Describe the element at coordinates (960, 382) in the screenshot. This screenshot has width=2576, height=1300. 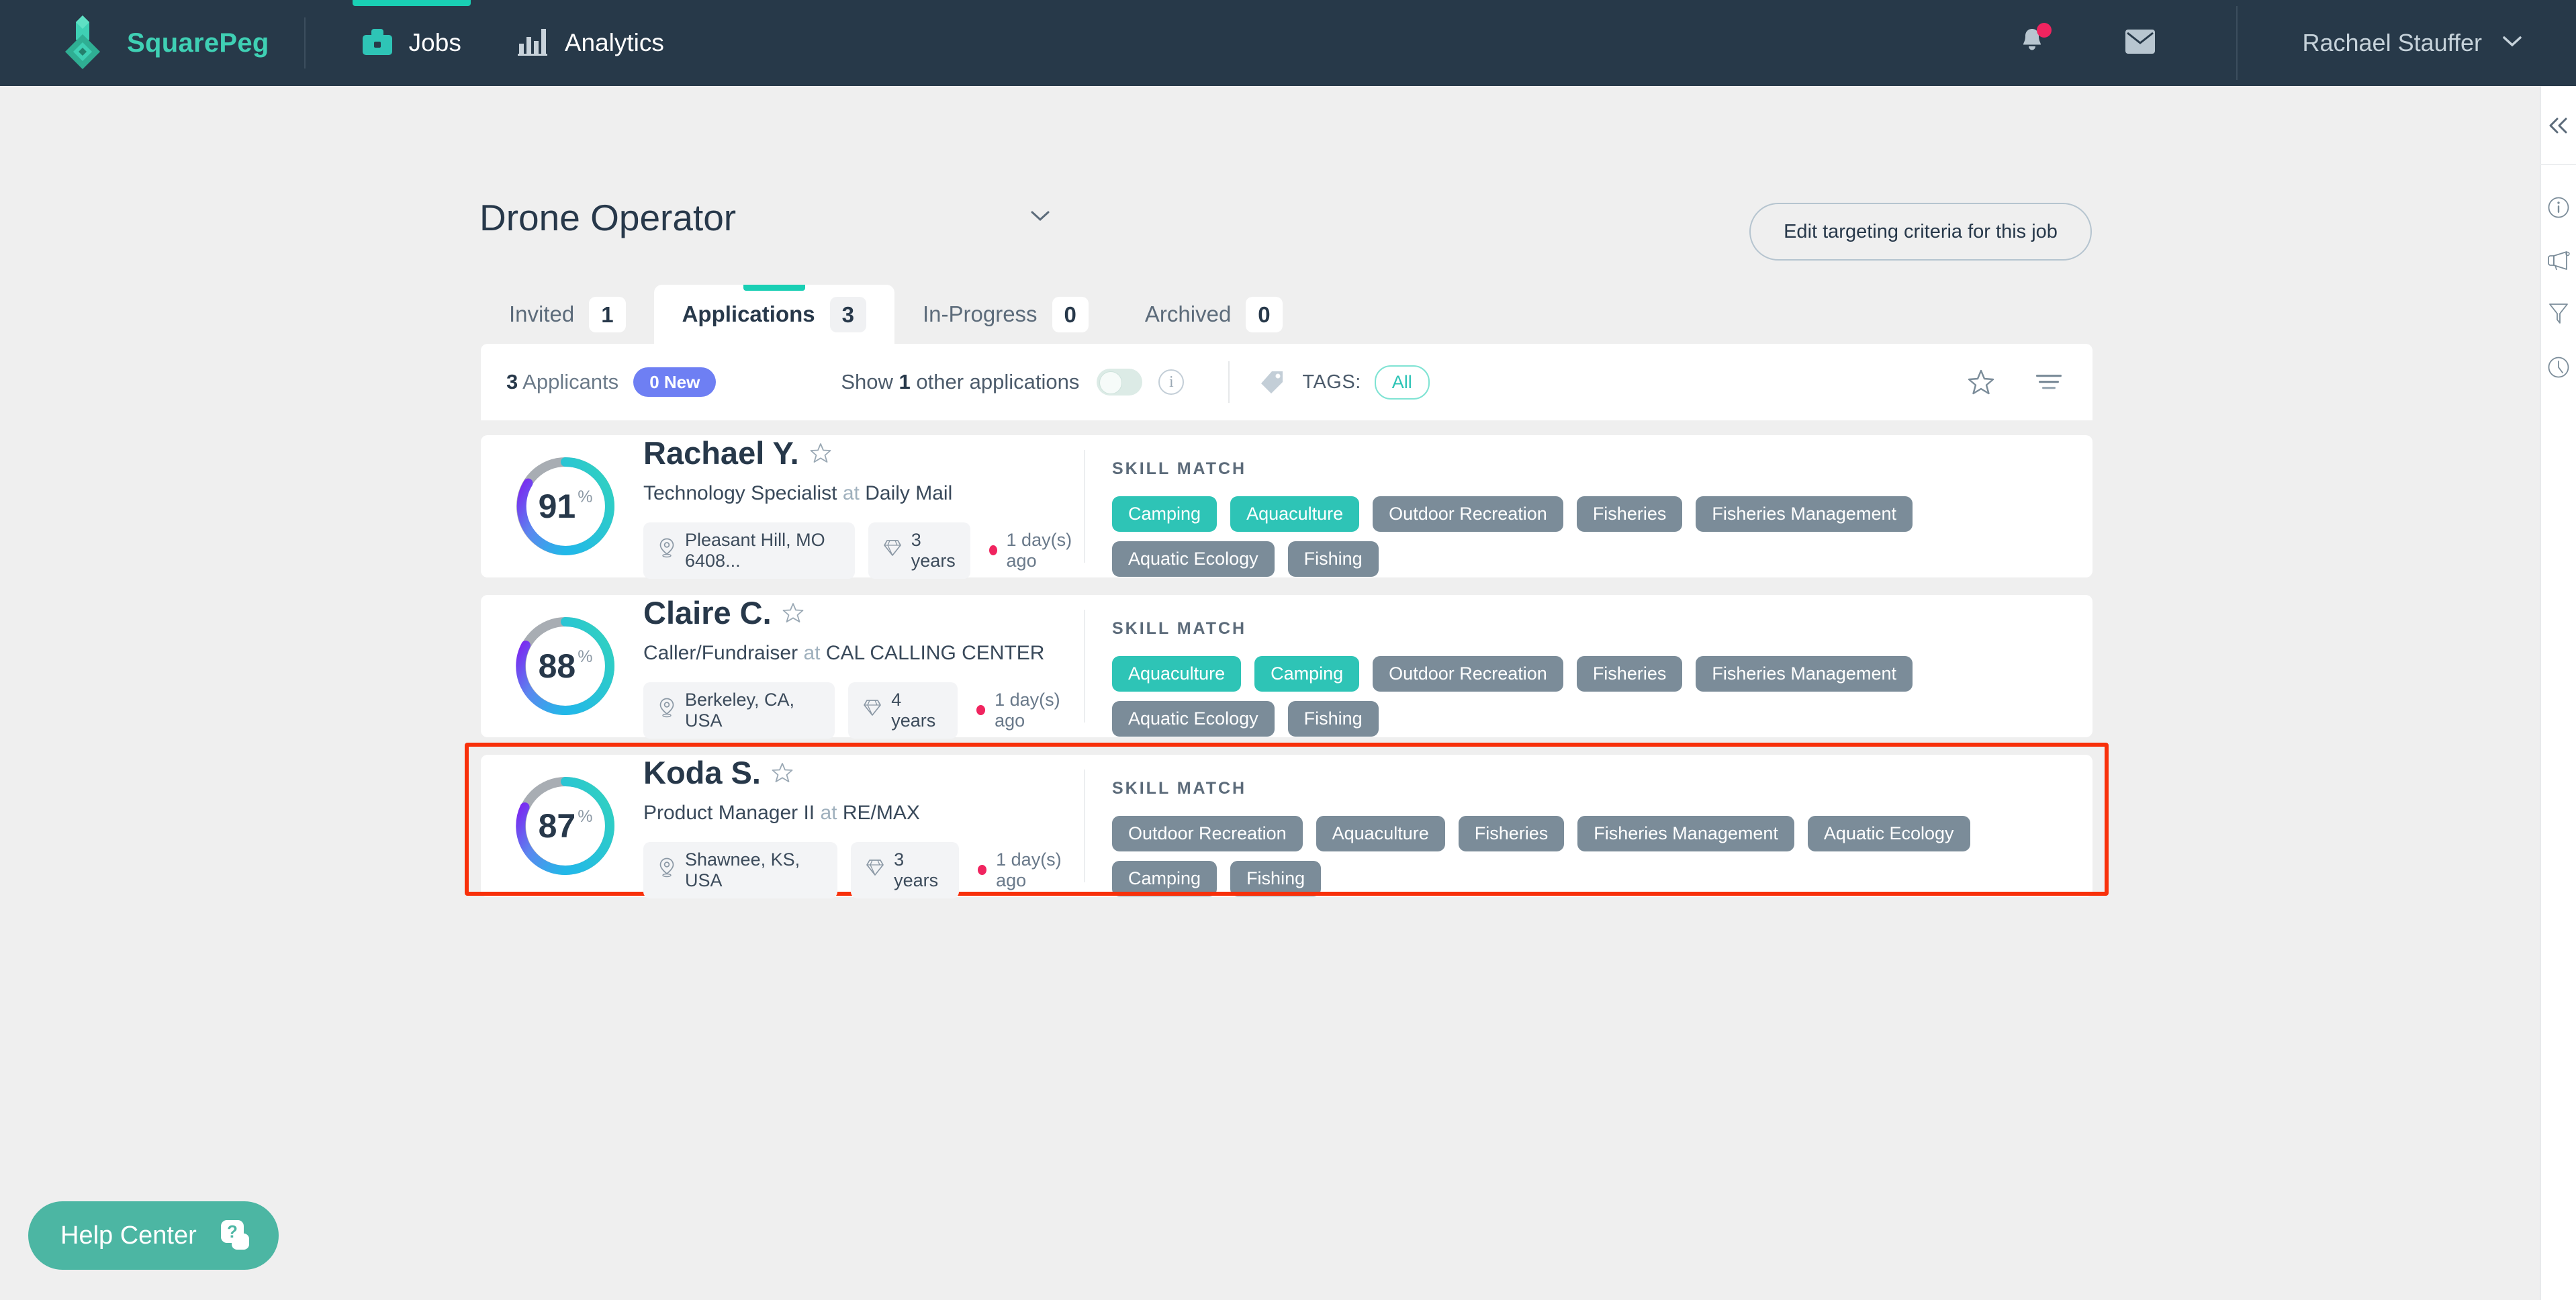
I see `show-other-applications-label: Show 1 other applications` at that location.